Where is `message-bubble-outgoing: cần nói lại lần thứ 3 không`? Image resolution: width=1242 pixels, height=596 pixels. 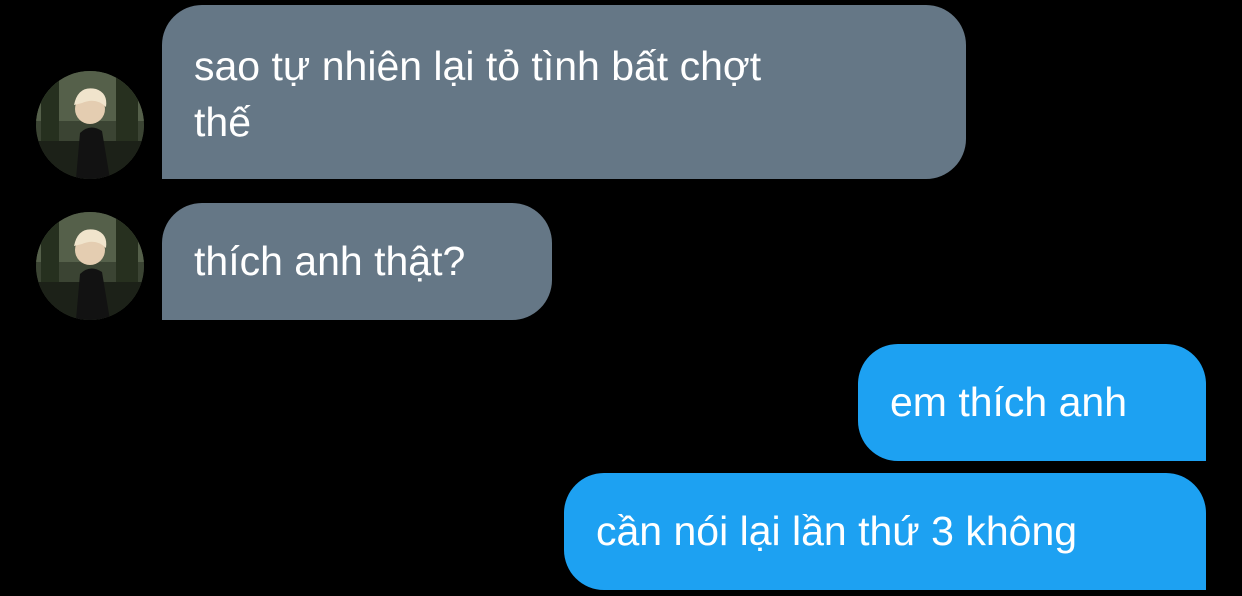
message-bubble-outgoing: cần nói lại lần thứ 3 không is located at coordinates (885, 531).